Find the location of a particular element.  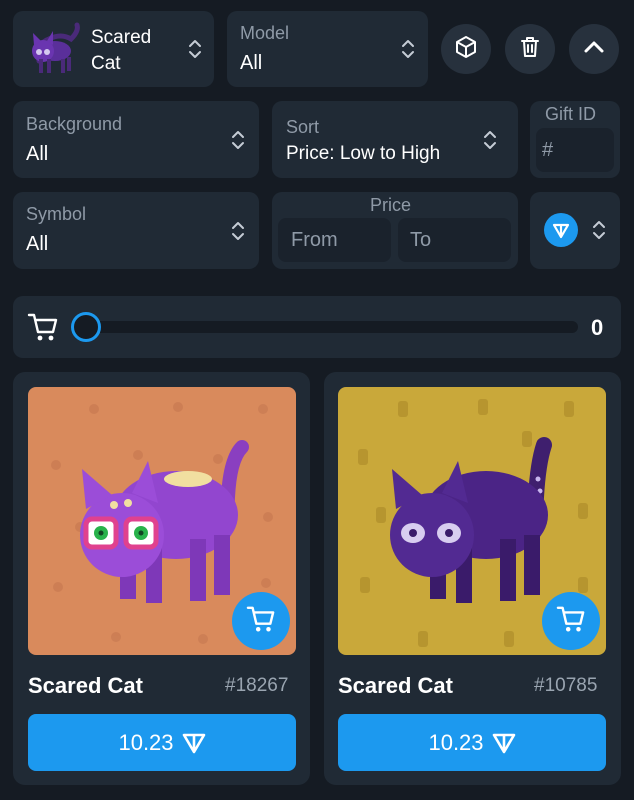

currency-select is located at coordinates (575, 230).